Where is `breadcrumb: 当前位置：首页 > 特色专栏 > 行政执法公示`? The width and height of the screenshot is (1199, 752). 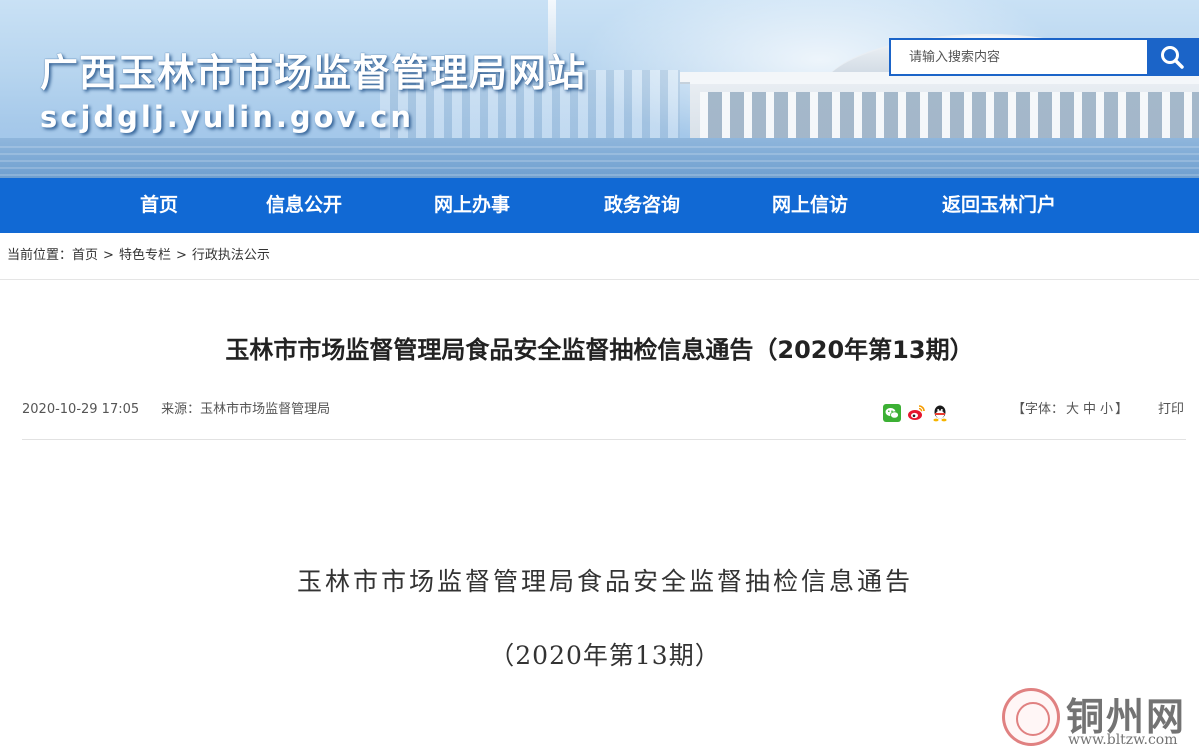
breadcrumb: 当前位置：首页 > 特色专栏 > 行政执法公示 is located at coordinates (138, 256).